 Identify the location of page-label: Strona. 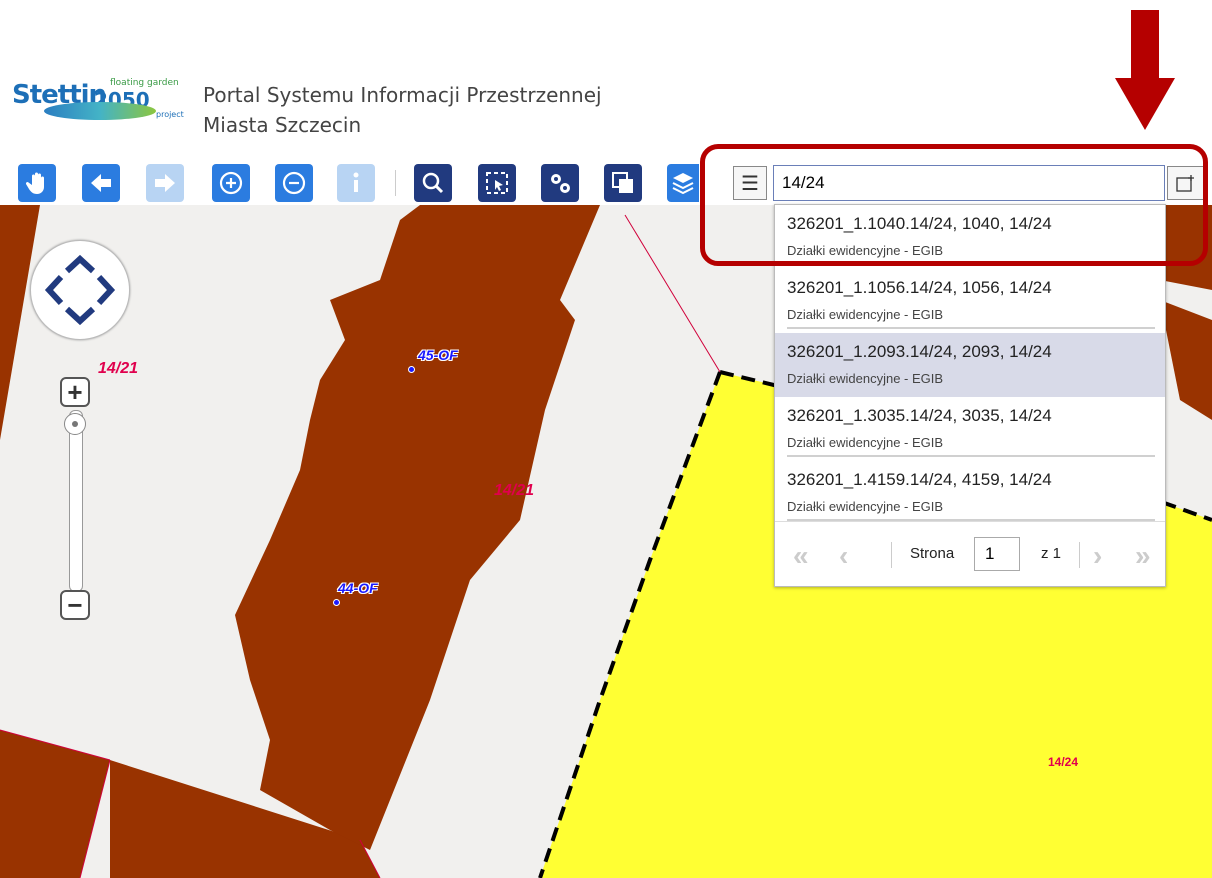
(932, 553).